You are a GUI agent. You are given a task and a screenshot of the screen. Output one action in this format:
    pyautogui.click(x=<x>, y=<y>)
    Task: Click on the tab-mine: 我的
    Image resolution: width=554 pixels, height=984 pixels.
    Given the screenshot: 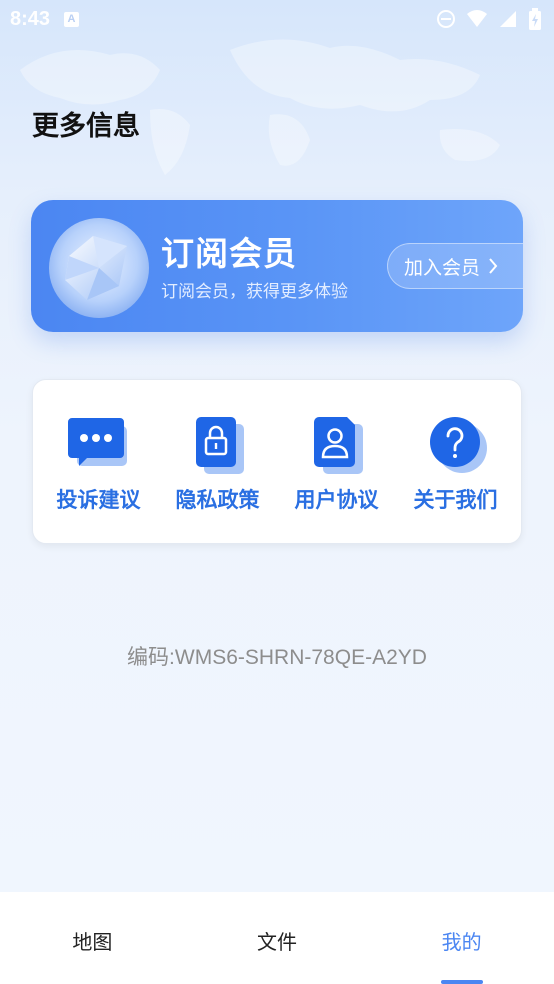 What is the action you would take?
    pyautogui.click(x=461, y=938)
    